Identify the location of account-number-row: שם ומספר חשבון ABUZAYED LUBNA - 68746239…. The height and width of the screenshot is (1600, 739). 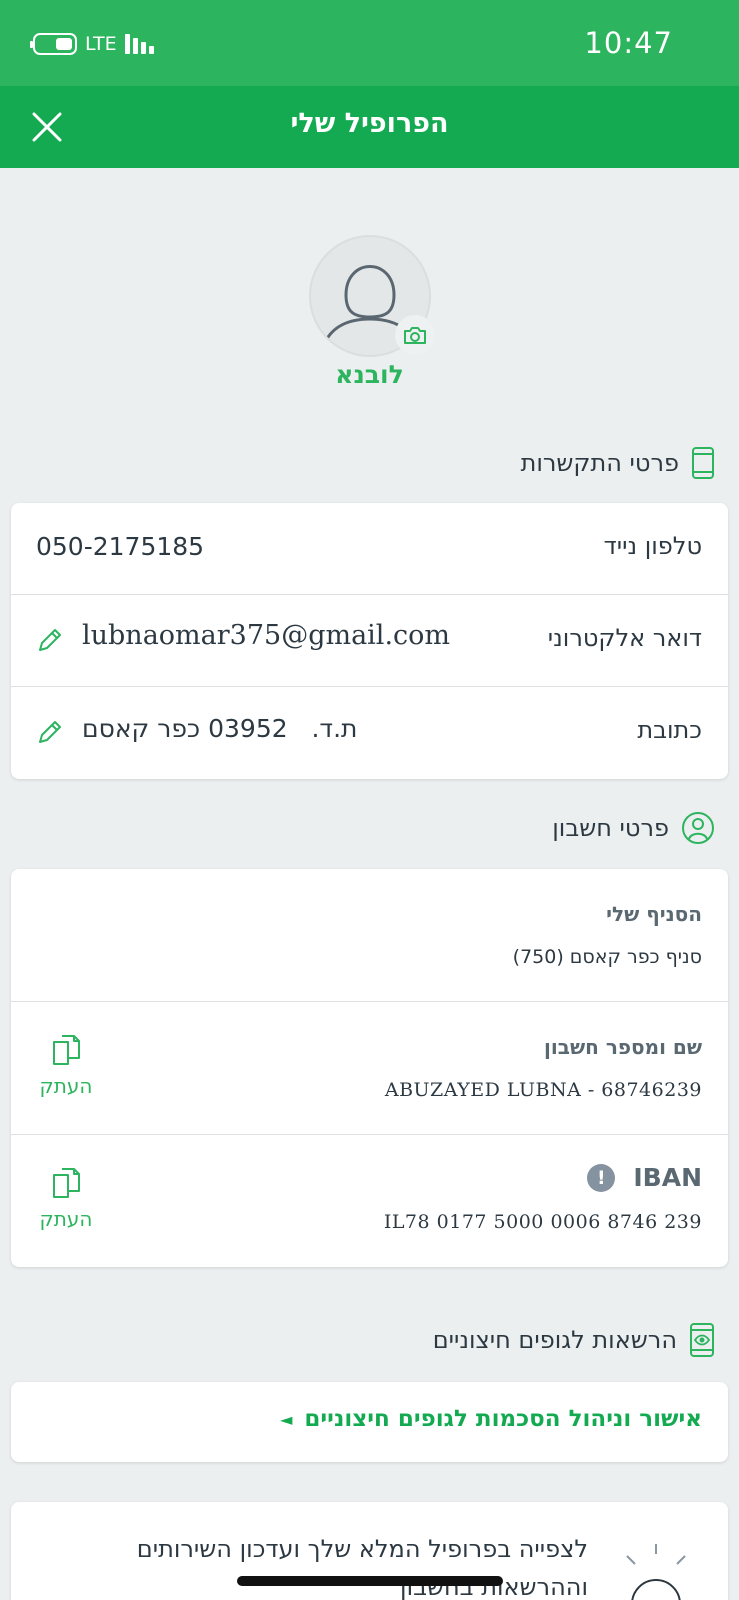
(369, 1068).